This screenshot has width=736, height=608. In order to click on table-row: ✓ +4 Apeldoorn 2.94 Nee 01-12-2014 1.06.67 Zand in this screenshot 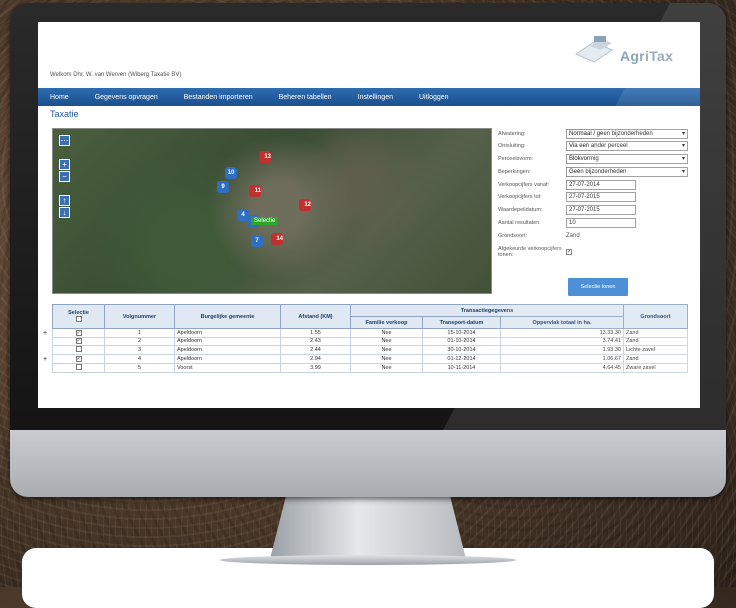, I will do `click(365, 359)`.